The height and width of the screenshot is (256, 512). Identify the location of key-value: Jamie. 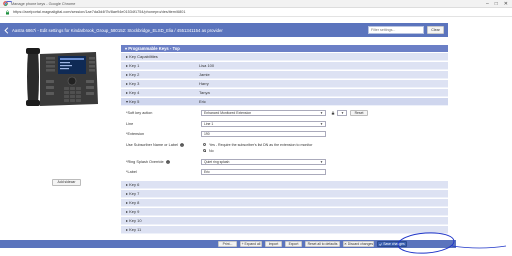
(204, 74).